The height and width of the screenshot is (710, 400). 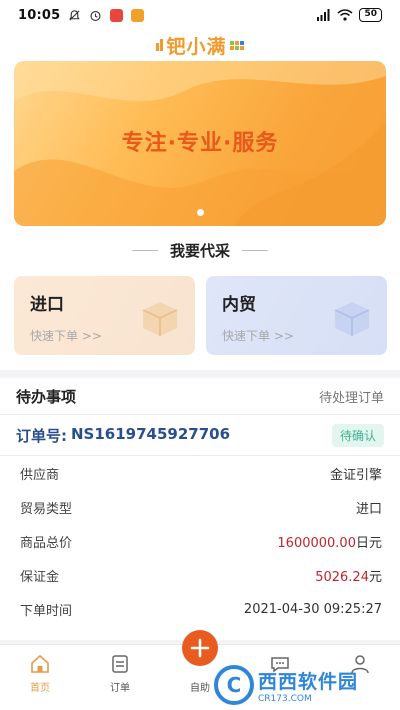 I want to click on deposit-label: 保证金, so click(x=40, y=577).